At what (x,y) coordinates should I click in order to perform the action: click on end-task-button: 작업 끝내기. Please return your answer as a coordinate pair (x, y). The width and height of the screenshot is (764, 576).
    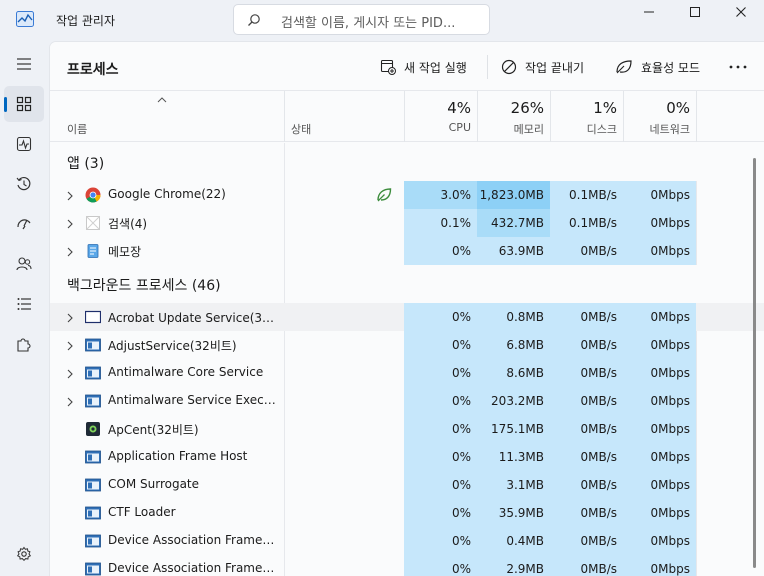
    Looking at the image, I should click on (542, 67).